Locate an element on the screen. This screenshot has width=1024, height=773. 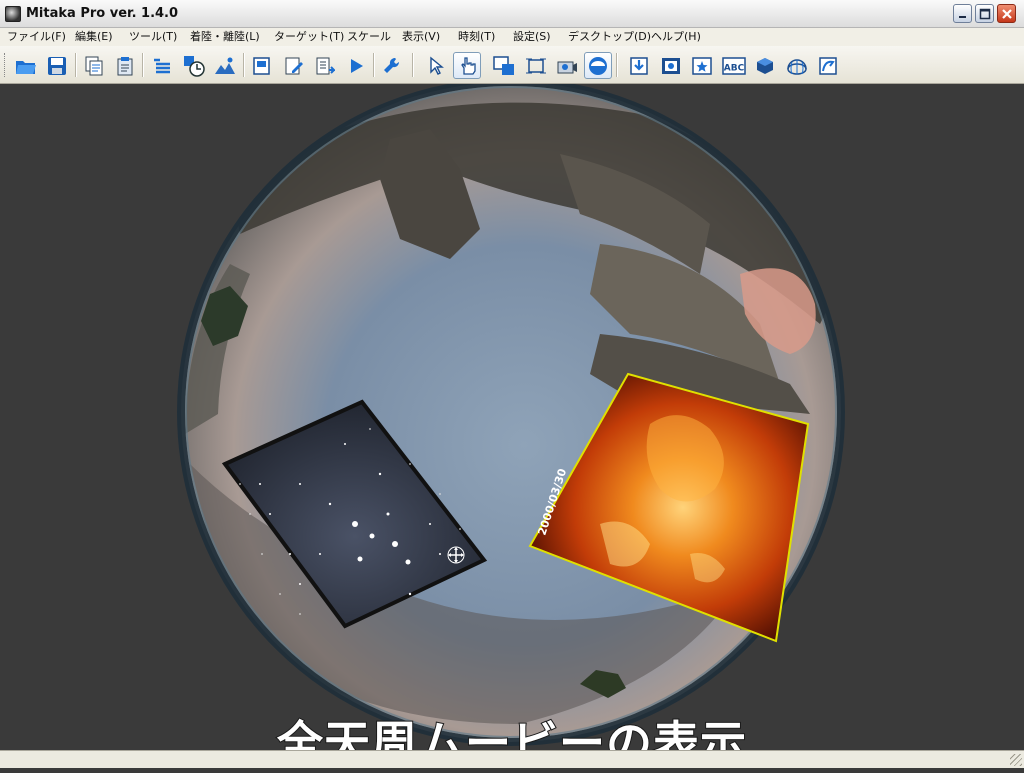
dome-view-icon is located at coordinates (598, 65).